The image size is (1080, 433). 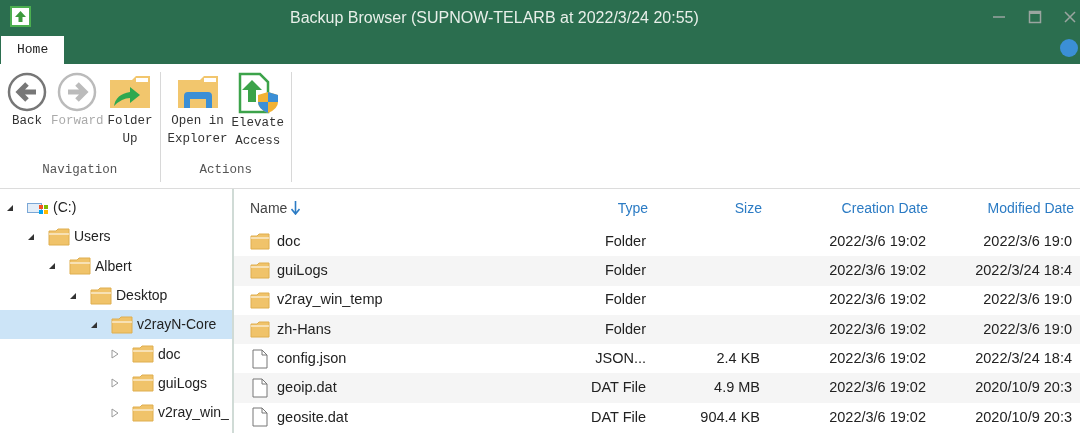 I want to click on table-cell-text: 2.4 KB, so click(x=738, y=358).